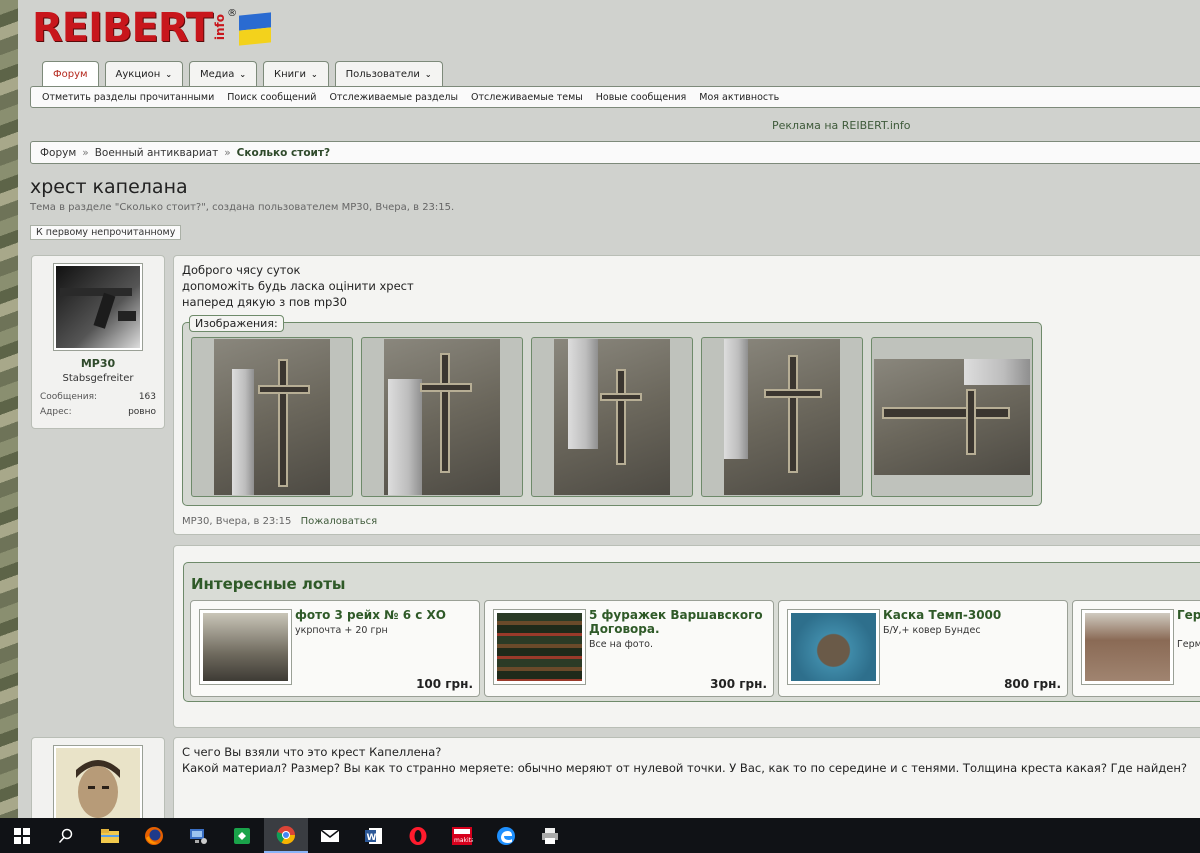  I want to click on post-author-link: МР30, so click(195, 521).